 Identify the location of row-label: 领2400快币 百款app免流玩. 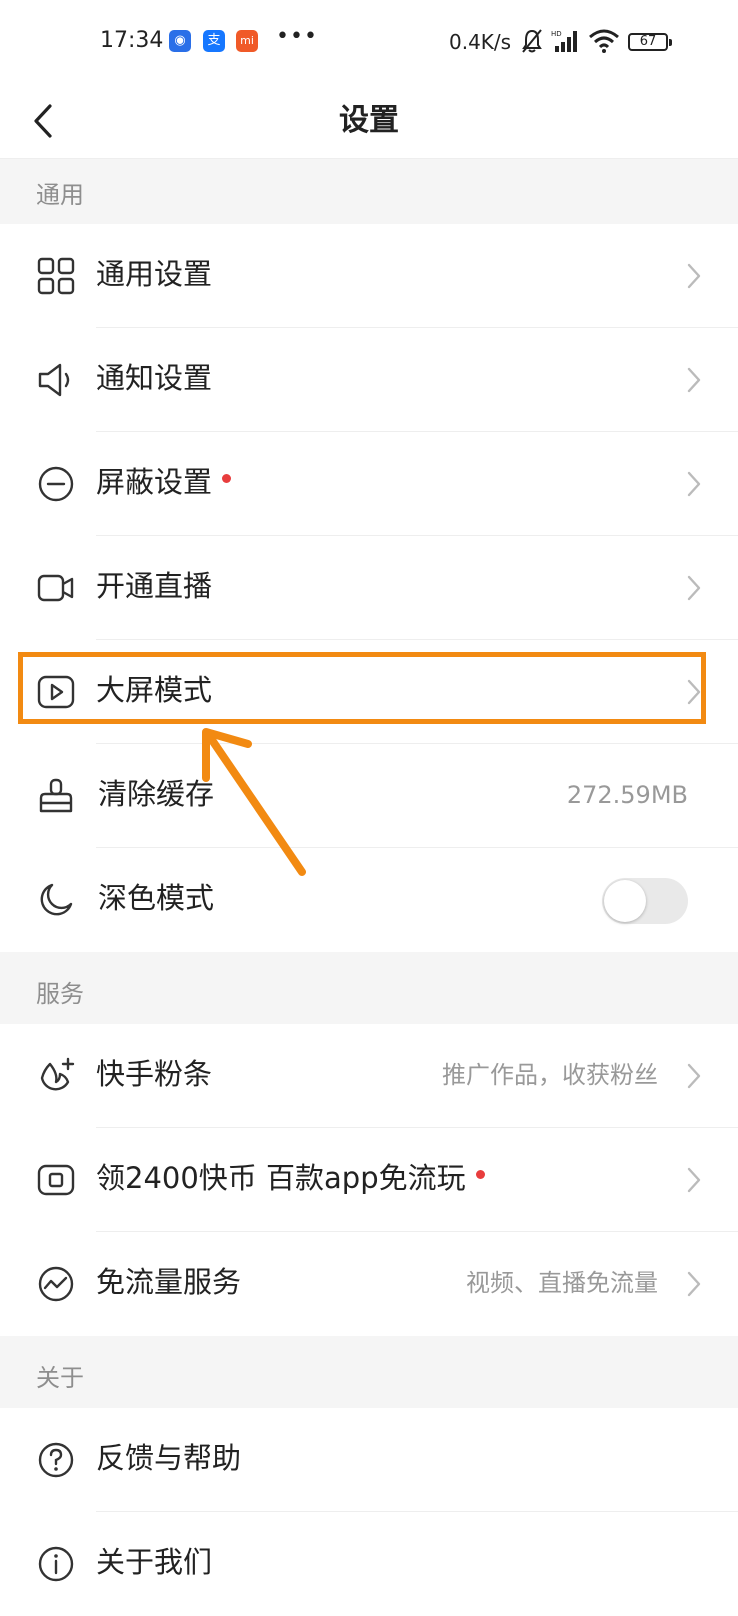
(290, 1178).